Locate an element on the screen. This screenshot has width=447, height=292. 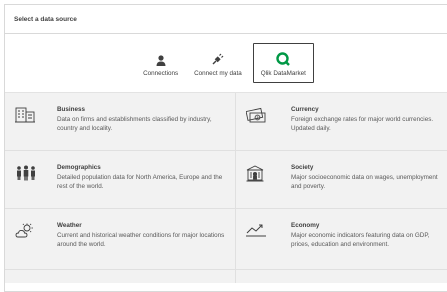
dialog-title: Select a data source is located at coordinates (226, 19).